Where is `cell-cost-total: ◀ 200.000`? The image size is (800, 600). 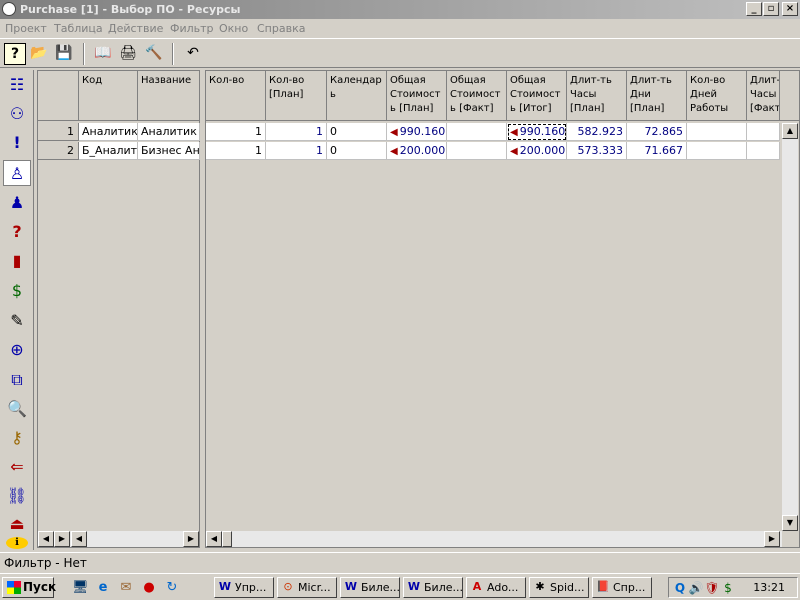 cell-cost-total: ◀ 200.000 is located at coordinates (537, 151).